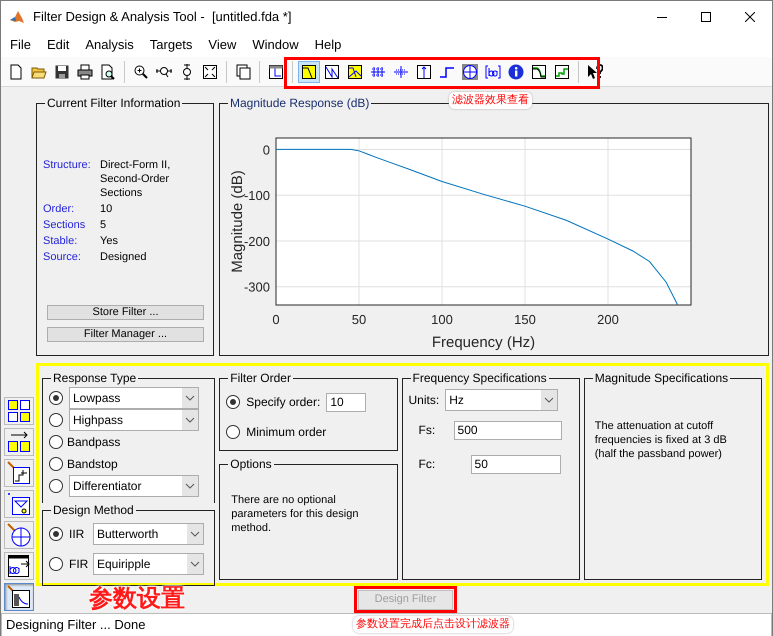 The image size is (773, 636). I want to click on option-label: Minimum order, so click(286, 432).